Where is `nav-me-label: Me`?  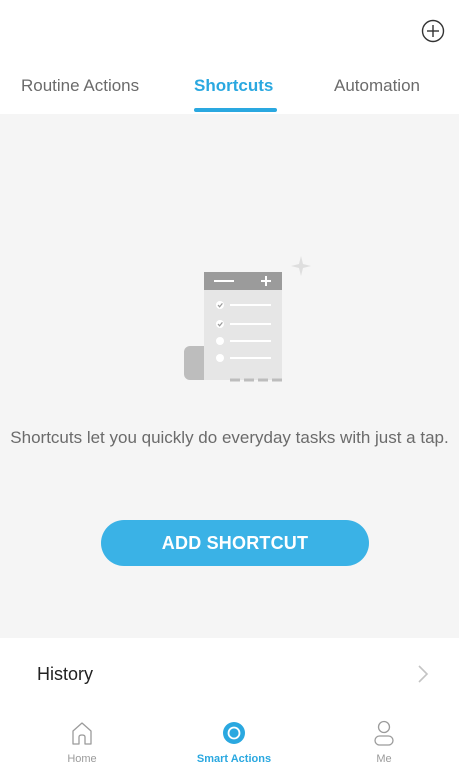 nav-me-label: Me is located at coordinates (384, 759).